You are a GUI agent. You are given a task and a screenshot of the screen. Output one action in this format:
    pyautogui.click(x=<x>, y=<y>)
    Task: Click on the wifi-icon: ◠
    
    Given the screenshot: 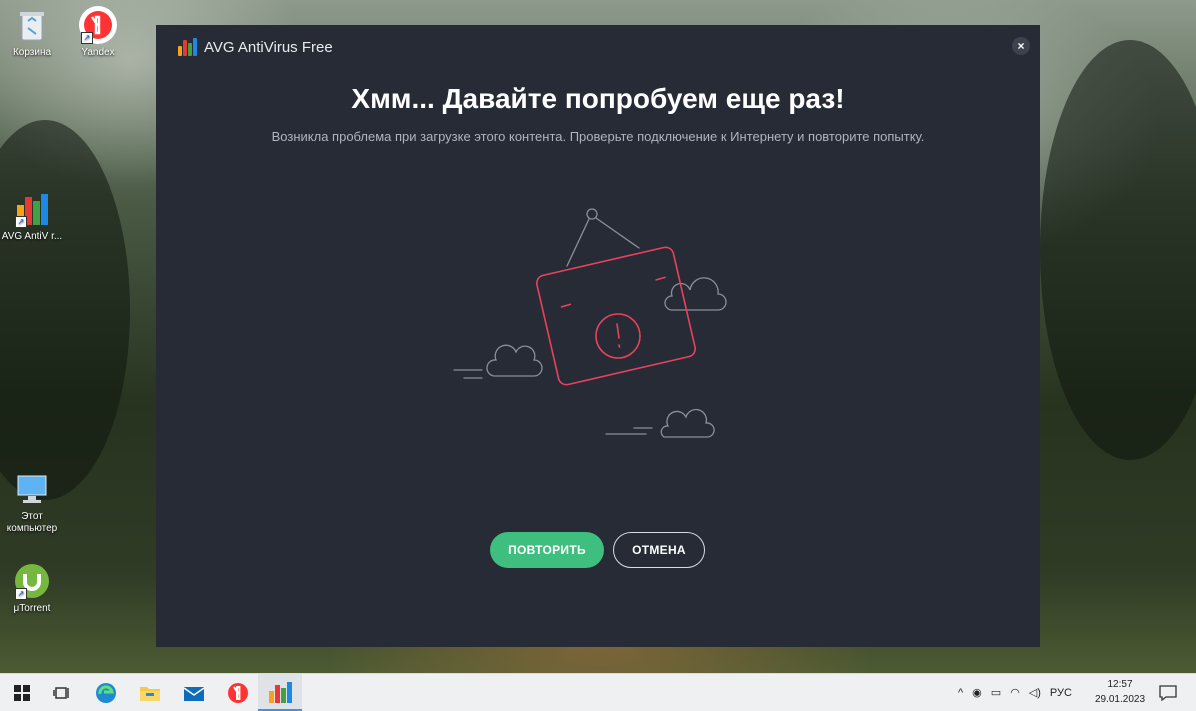 What is the action you would take?
    pyautogui.click(x=1015, y=692)
    